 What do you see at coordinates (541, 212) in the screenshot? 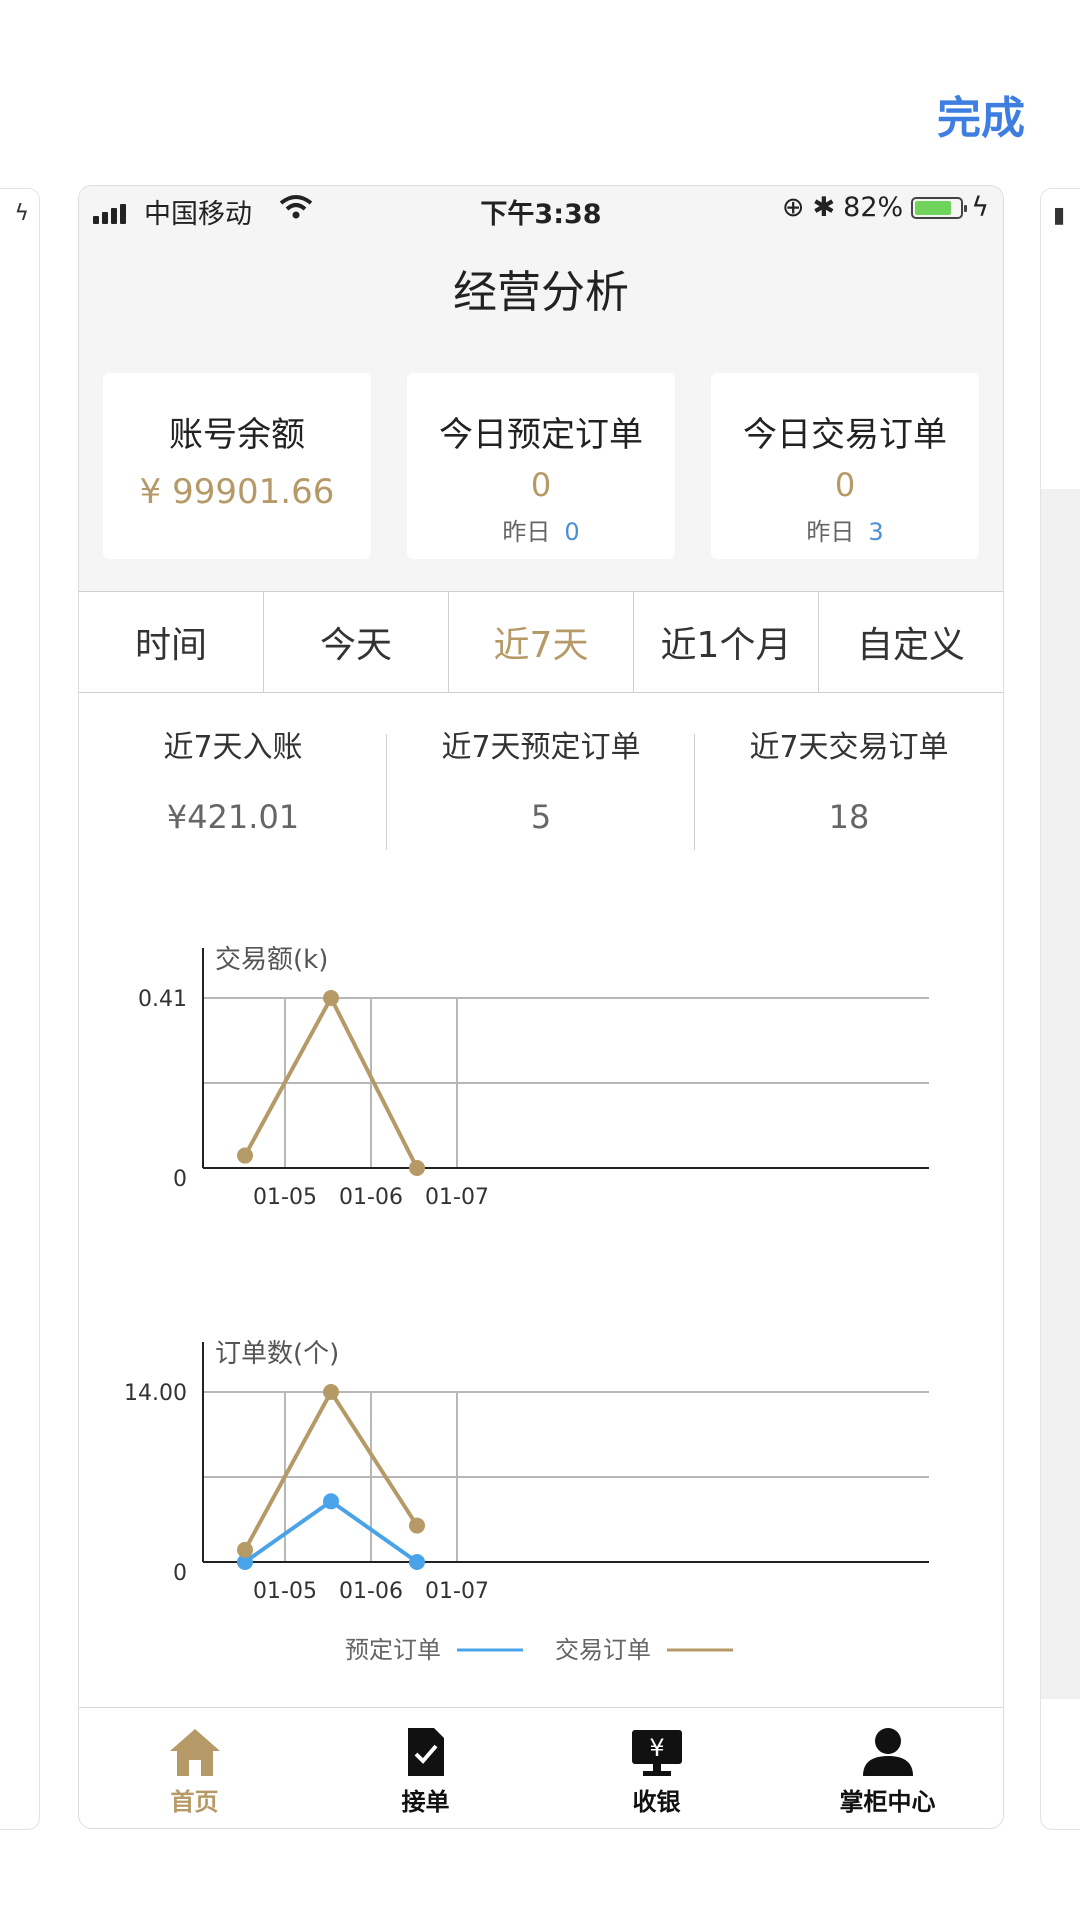
I see `status-bar: 中国移动 下午3:38 ⊕ ✱ 82% ϟ` at bounding box center [541, 212].